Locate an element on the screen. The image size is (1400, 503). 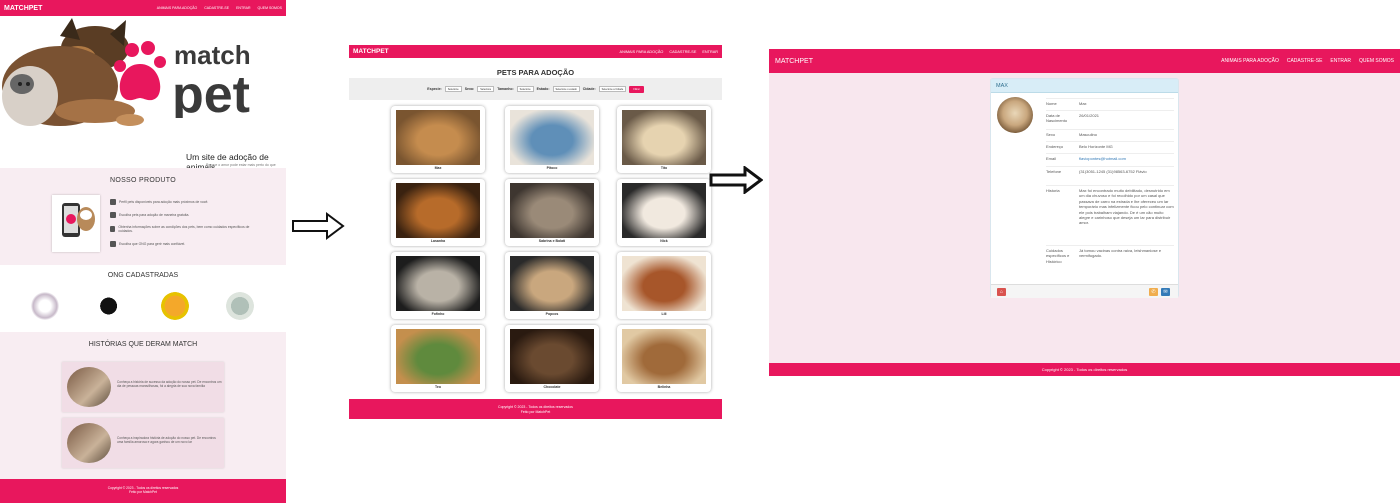
pet-card: Fofinho is located at coordinates (438, 285).